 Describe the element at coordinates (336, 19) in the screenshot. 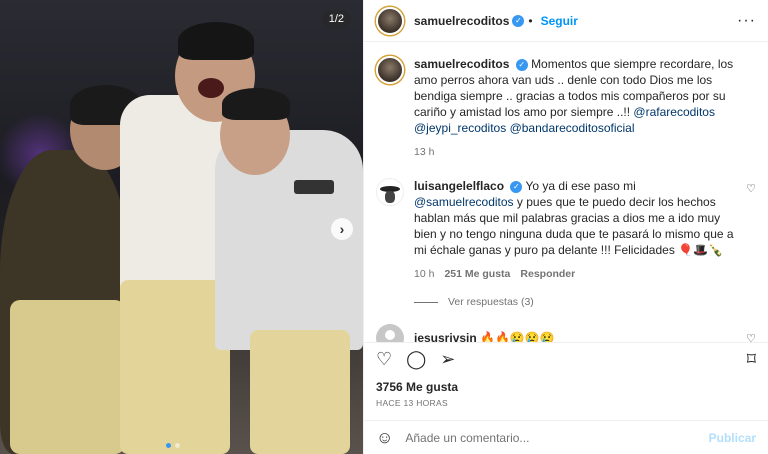

I see `image-counter: 1/2` at that location.